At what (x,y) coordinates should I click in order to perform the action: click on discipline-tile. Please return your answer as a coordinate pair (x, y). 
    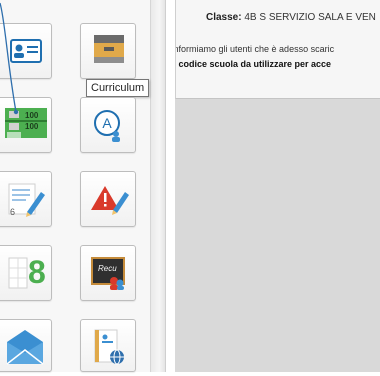
    Looking at the image, I should click on (108, 199).